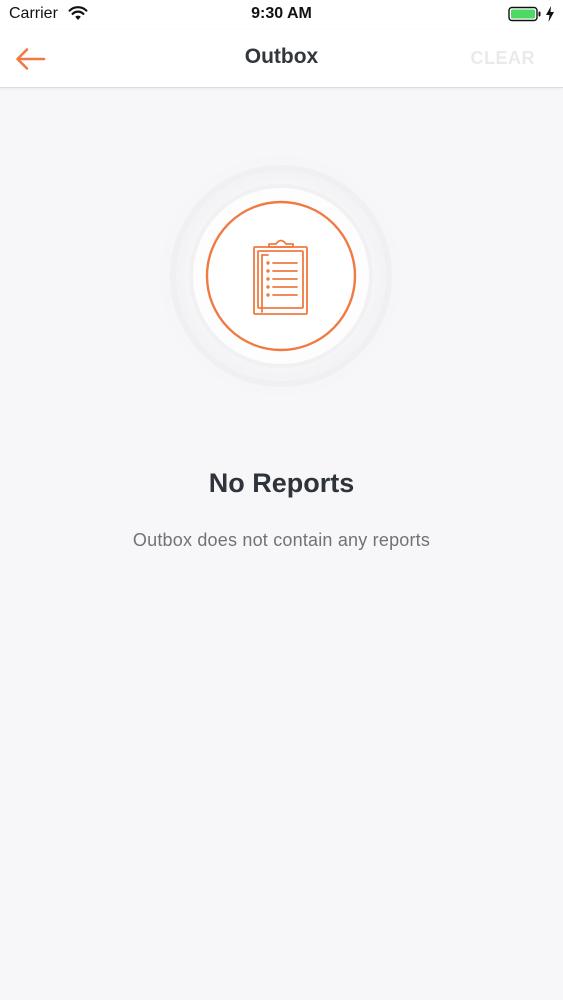 This screenshot has height=1000, width=563. What do you see at coordinates (524, 14) in the screenshot?
I see `battery-icon` at bounding box center [524, 14].